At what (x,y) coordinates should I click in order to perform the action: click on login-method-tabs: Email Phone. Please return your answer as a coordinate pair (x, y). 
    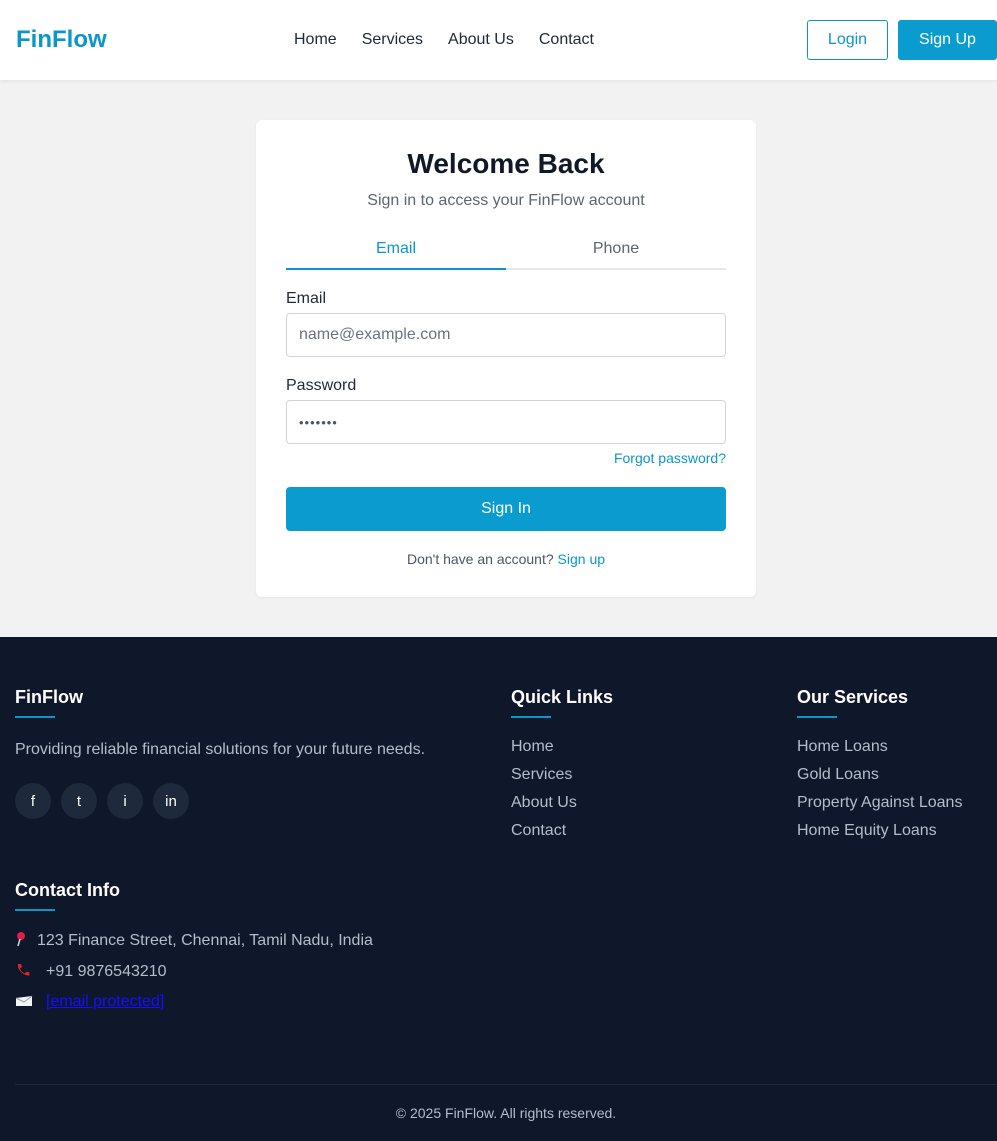
    Looking at the image, I should click on (506, 251).